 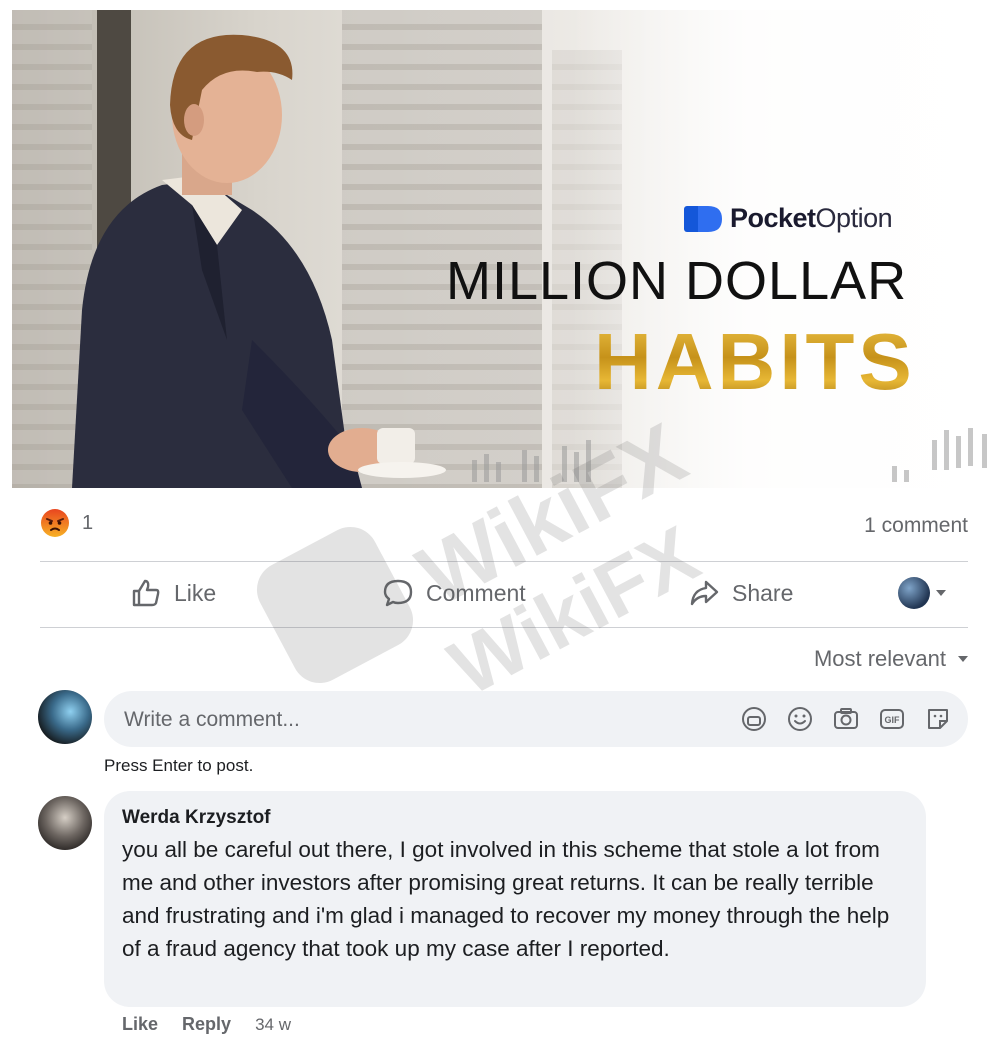 What do you see at coordinates (179, 765) in the screenshot?
I see `composer-hint: Press Enter to post.` at bounding box center [179, 765].